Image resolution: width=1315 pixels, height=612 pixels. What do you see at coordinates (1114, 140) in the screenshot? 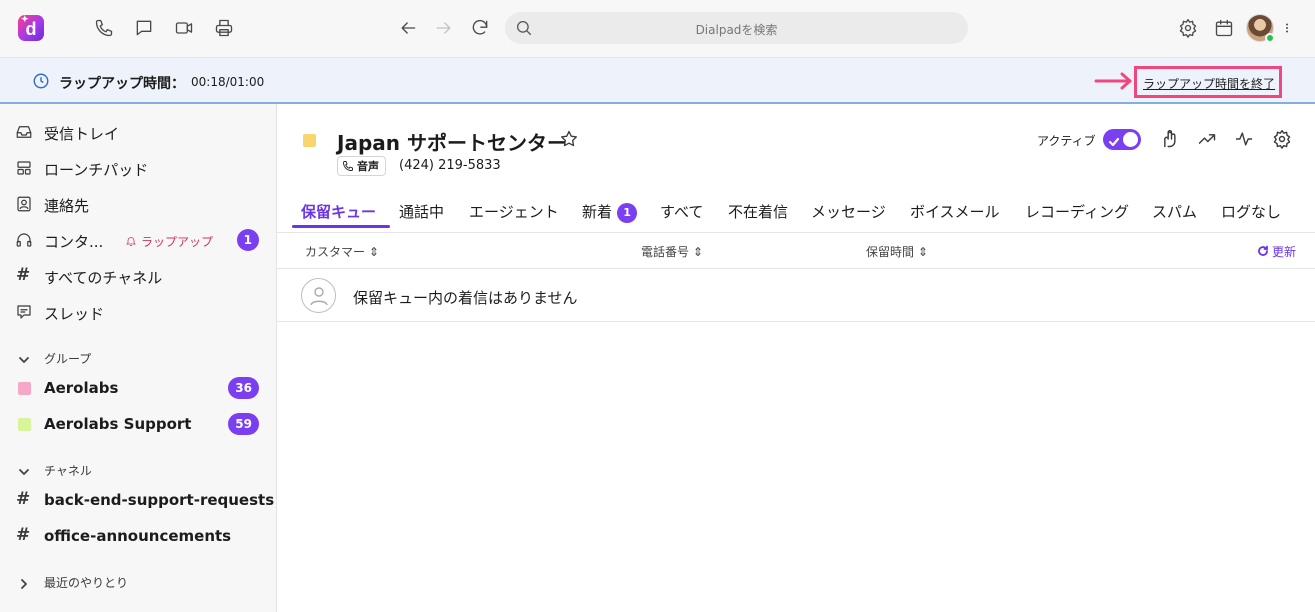
I see `check-icon` at bounding box center [1114, 140].